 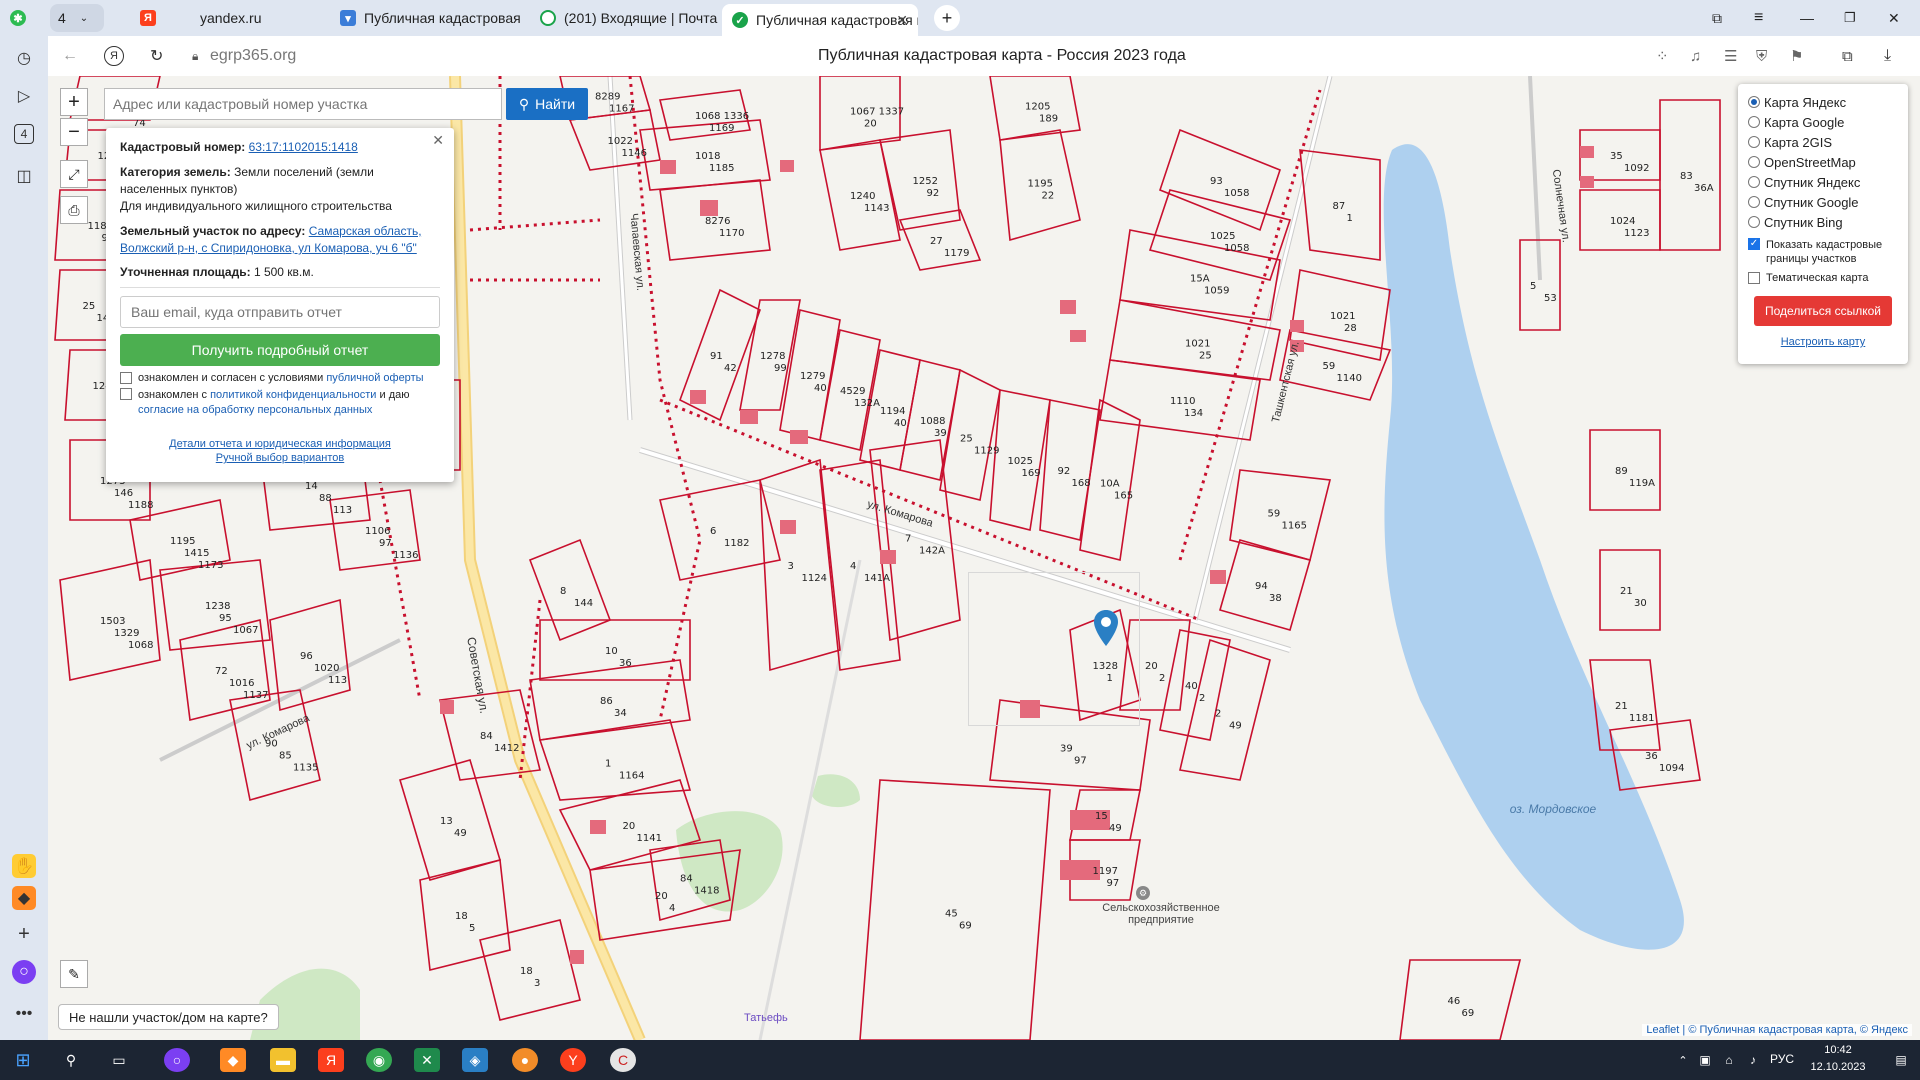 What do you see at coordinates (1796, 56) in the screenshot?
I see `bookmark-icon: ⚑` at bounding box center [1796, 56].